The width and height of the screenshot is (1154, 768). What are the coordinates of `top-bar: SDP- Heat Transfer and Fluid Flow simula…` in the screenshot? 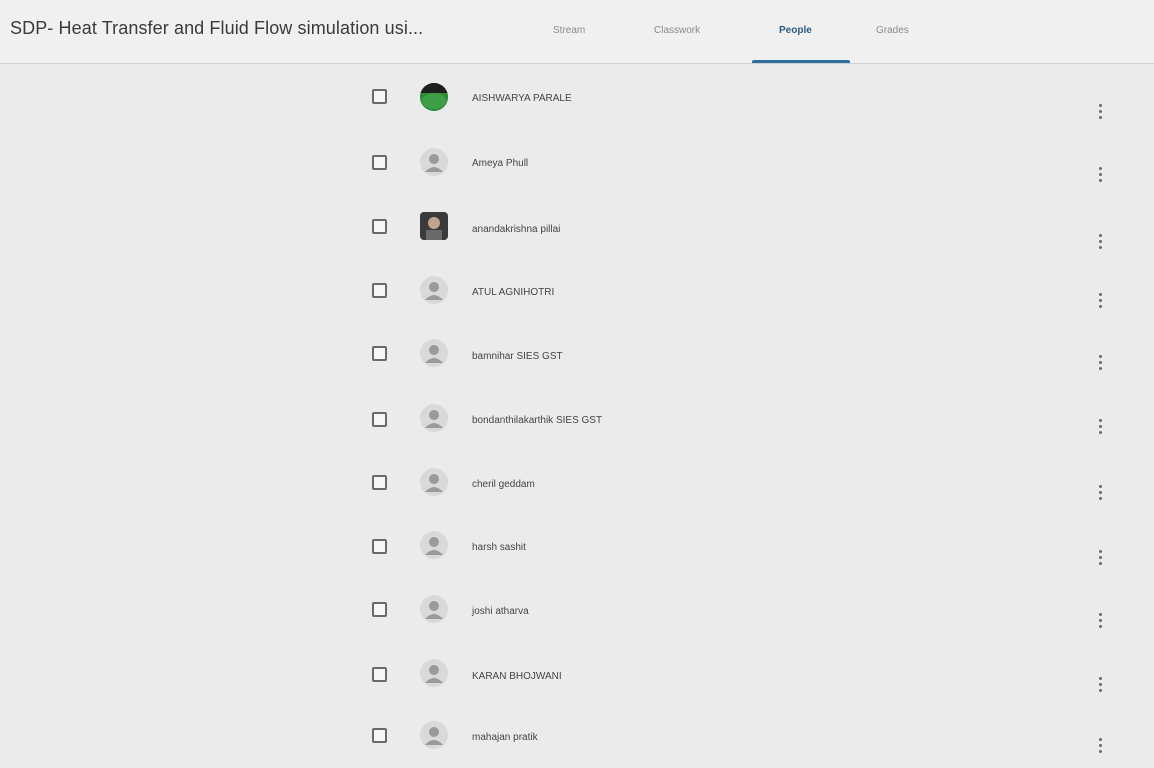 It's located at (577, 32).